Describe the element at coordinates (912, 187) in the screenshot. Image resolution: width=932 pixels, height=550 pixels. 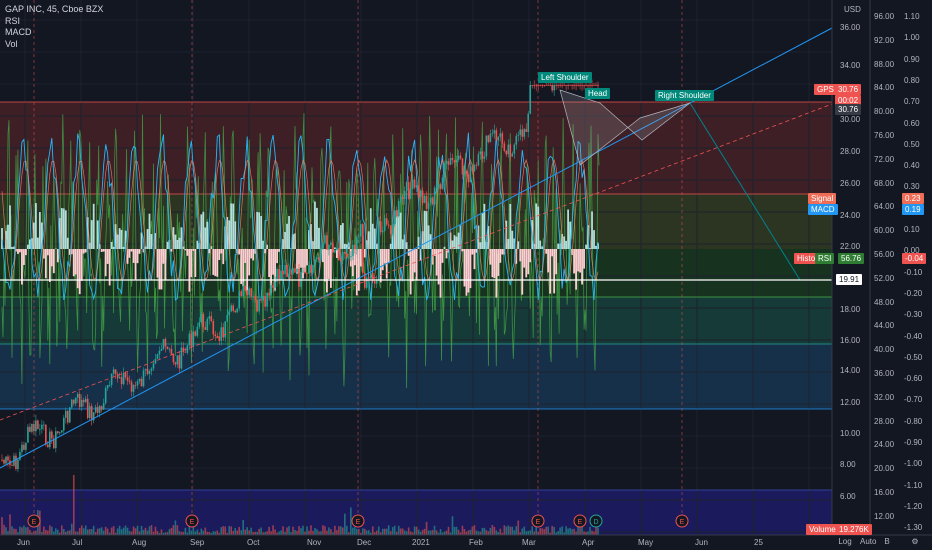
I see `macd-tick: 0.30` at that location.